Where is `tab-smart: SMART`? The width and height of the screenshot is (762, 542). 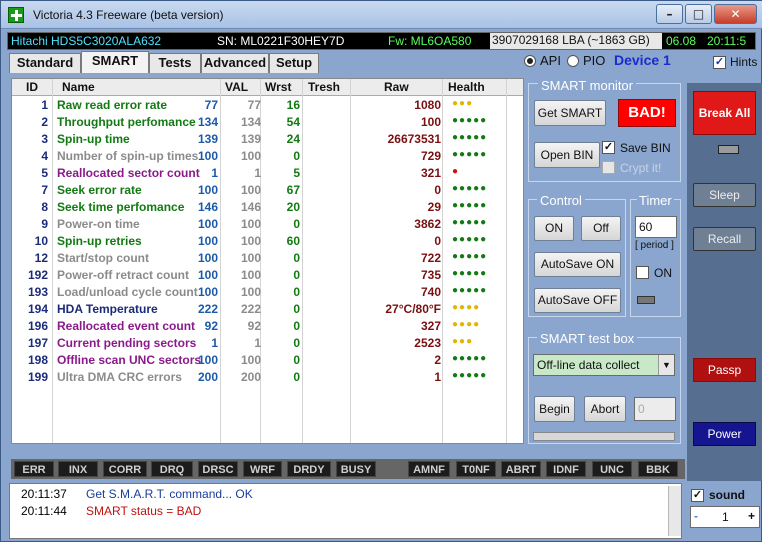
tab-smart: SMART is located at coordinates (115, 62).